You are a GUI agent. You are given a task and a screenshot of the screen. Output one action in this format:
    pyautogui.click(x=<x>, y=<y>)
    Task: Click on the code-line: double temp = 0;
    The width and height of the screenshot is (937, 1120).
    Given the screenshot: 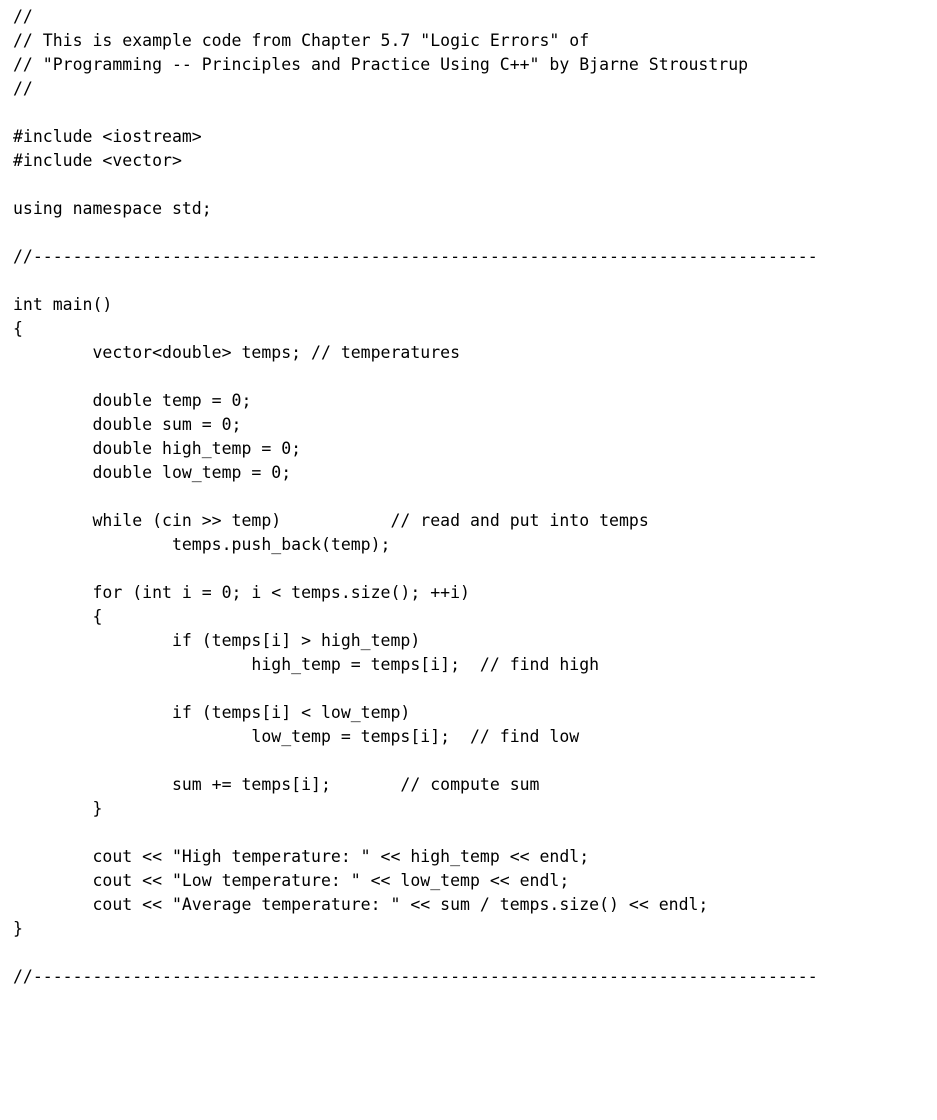 What is the action you would take?
    pyautogui.click(x=132, y=400)
    